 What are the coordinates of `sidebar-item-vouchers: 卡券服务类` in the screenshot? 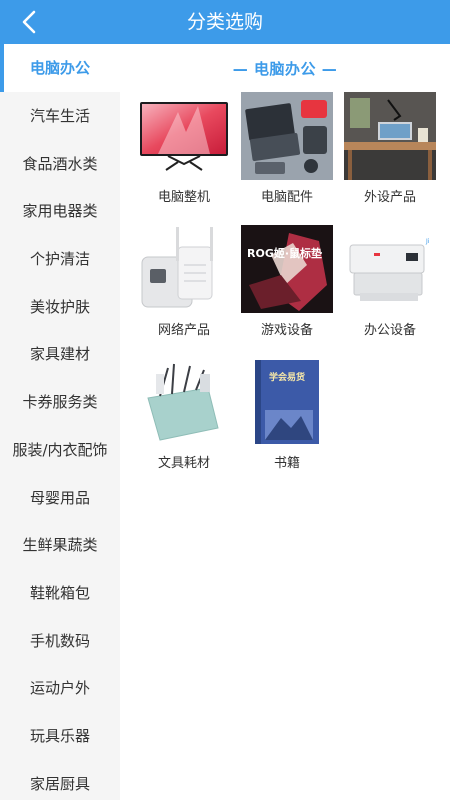 It's located at (60, 402).